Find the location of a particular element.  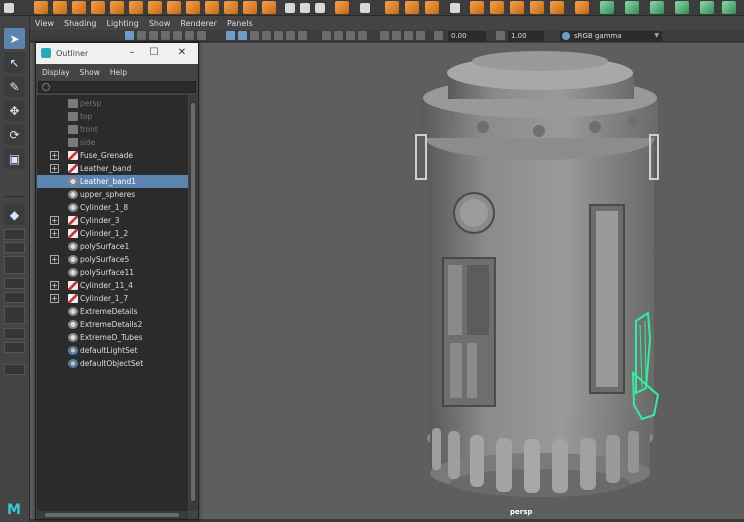

outliner-item: ExtremeDetails is located at coordinates (112, 311).